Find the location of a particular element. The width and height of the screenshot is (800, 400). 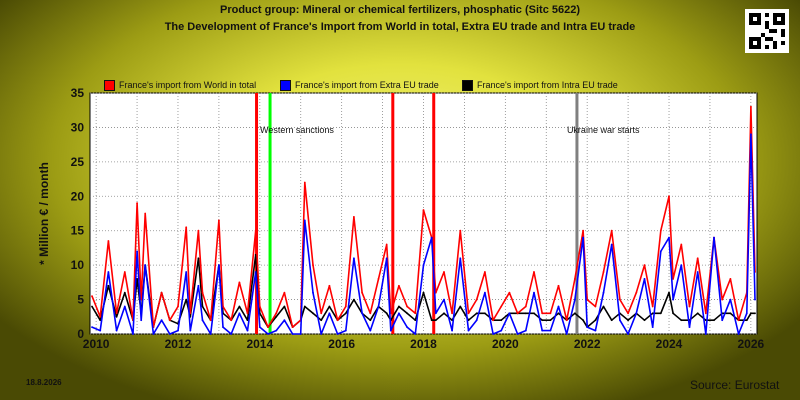

x-tick-label: 2016 is located at coordinates (341, 344).